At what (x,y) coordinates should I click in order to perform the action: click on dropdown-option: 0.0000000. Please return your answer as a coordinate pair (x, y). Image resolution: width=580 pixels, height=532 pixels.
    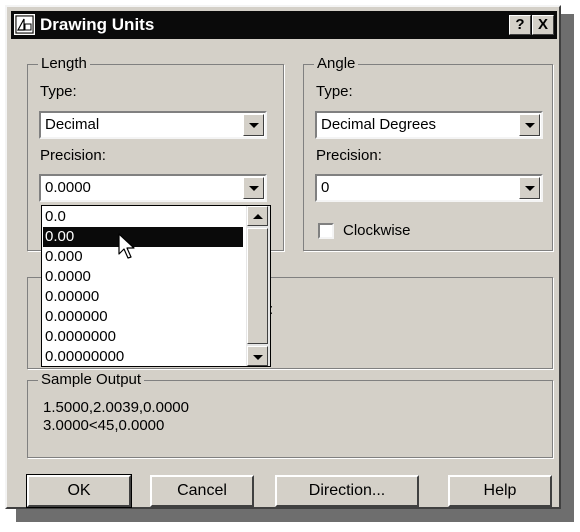
    Looking at the image, I should click on (143, 337).